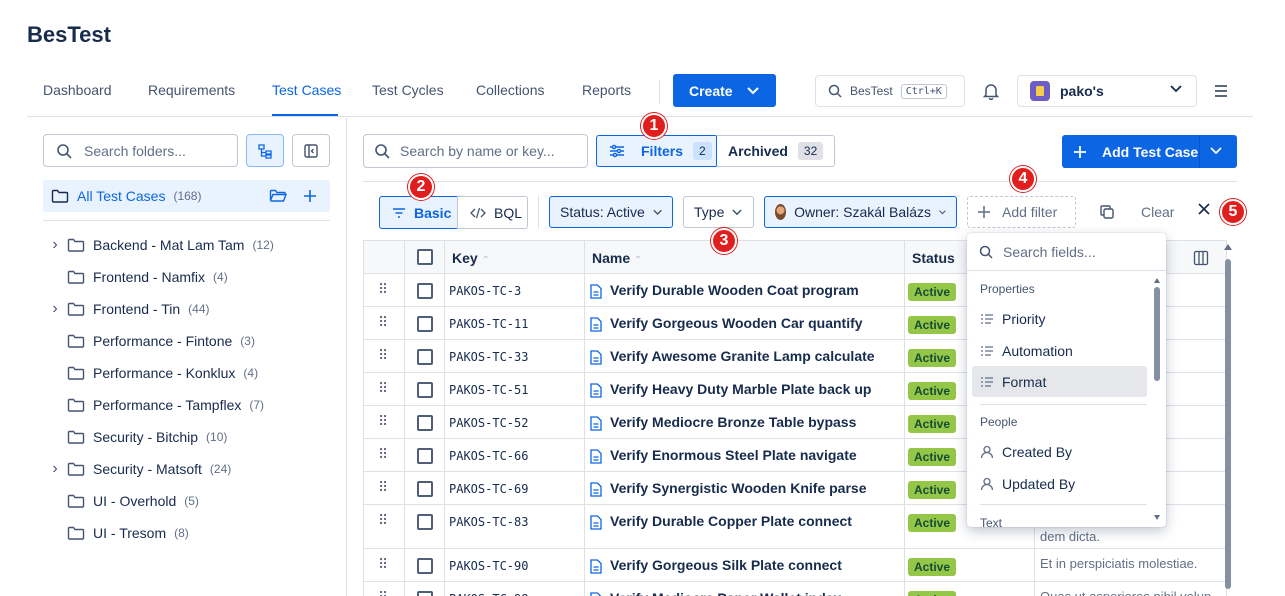  Describe the element at coordinates (191, 90) in the screenshot. I see `tab-requirements: Requirements` at that location.